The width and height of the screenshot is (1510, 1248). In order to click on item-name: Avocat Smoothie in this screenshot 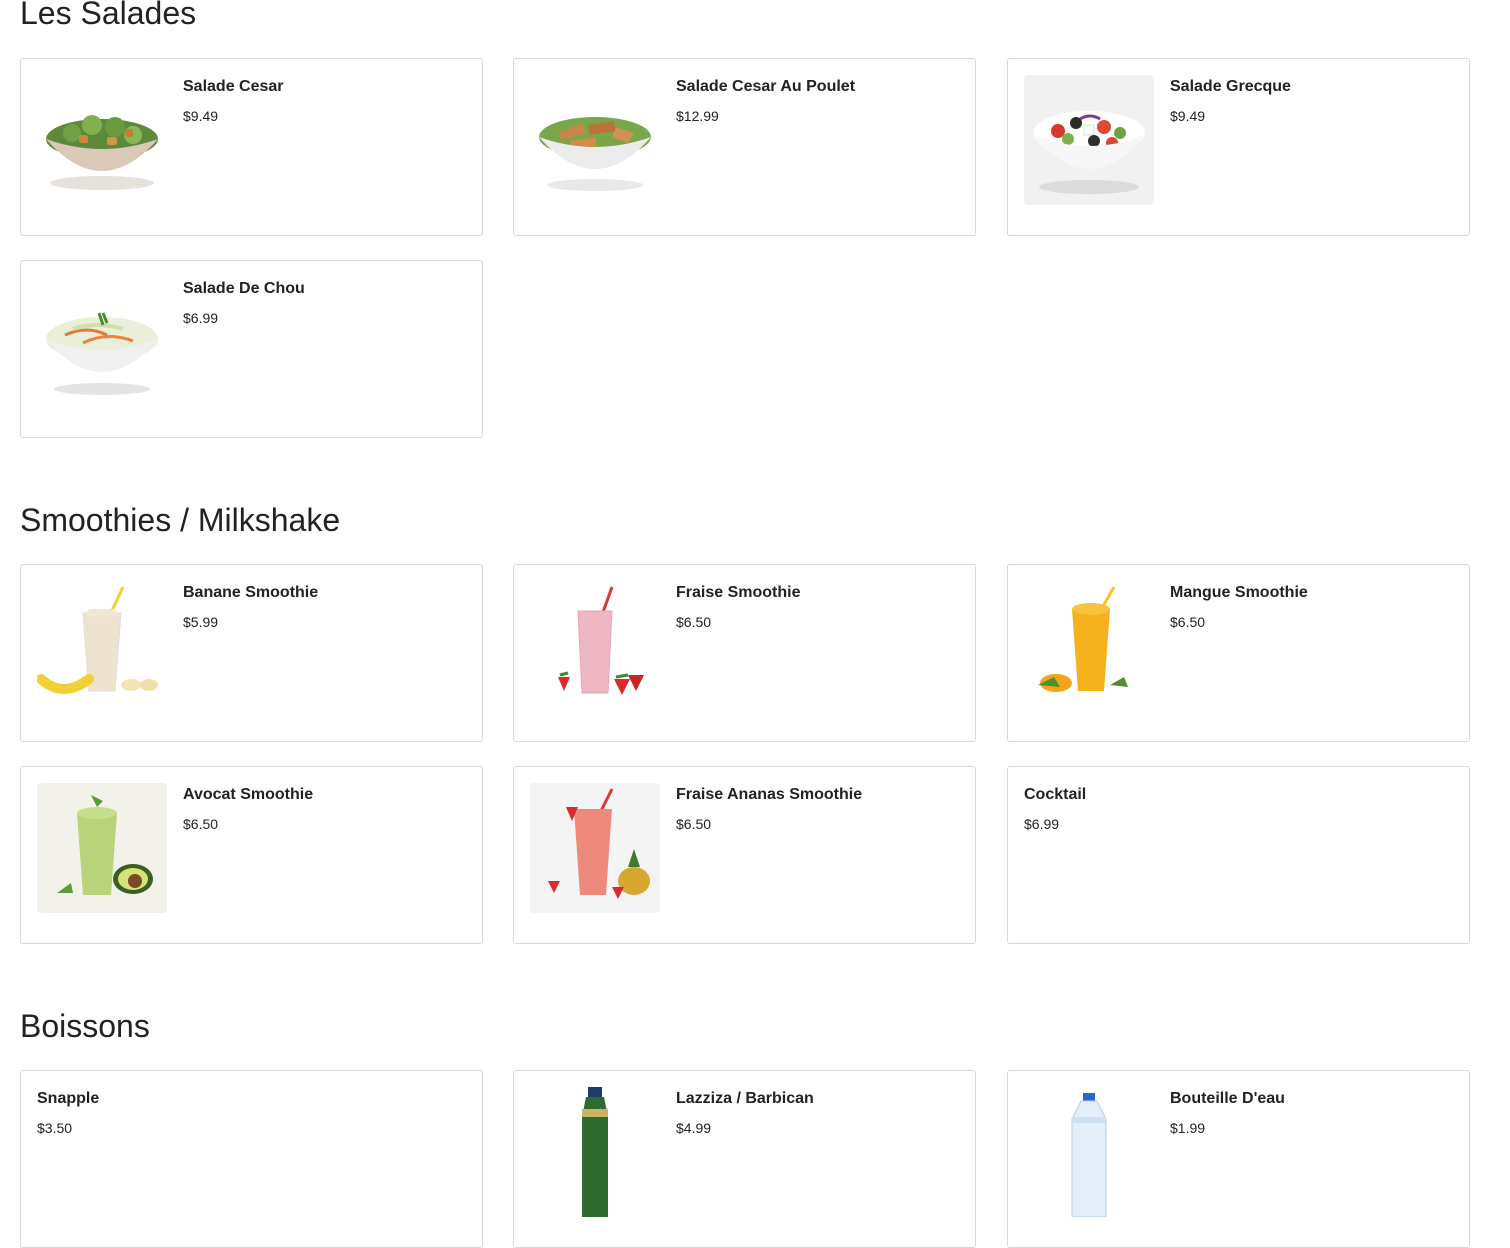, I will do `click(248, 794)`.